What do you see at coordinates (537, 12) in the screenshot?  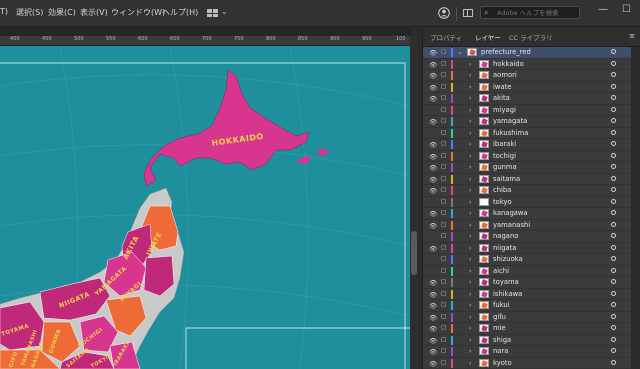 I see `help-search-input` at bounding box center [537, 12].